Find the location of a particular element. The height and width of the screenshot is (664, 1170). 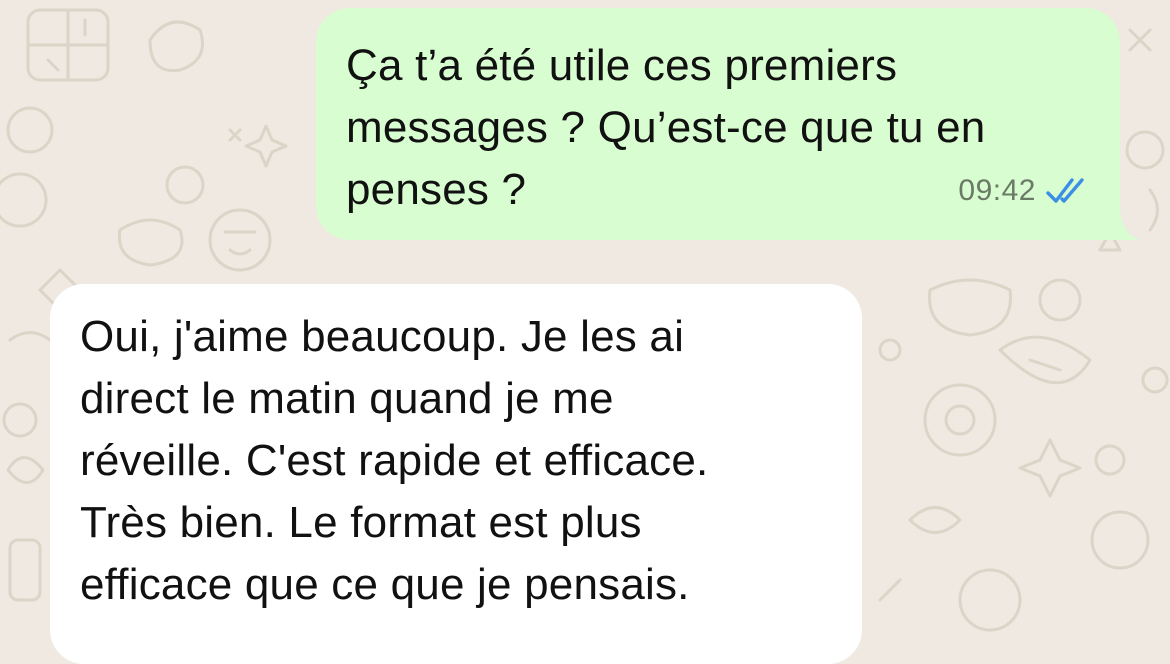

bubble-tail is located at coordinates (1125, 225).